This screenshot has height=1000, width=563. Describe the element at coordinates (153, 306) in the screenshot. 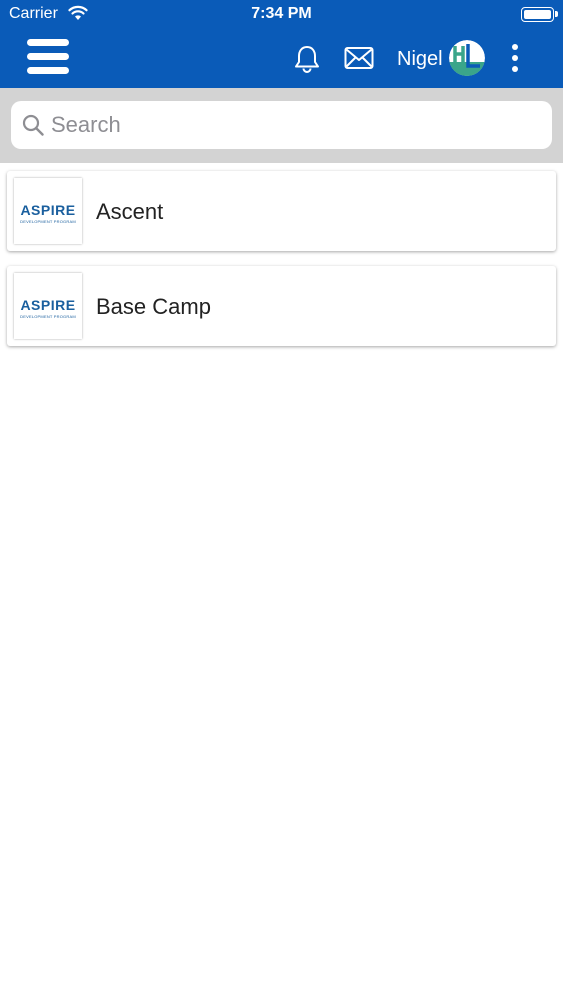

I see `item-title: Base Camp` at that location.